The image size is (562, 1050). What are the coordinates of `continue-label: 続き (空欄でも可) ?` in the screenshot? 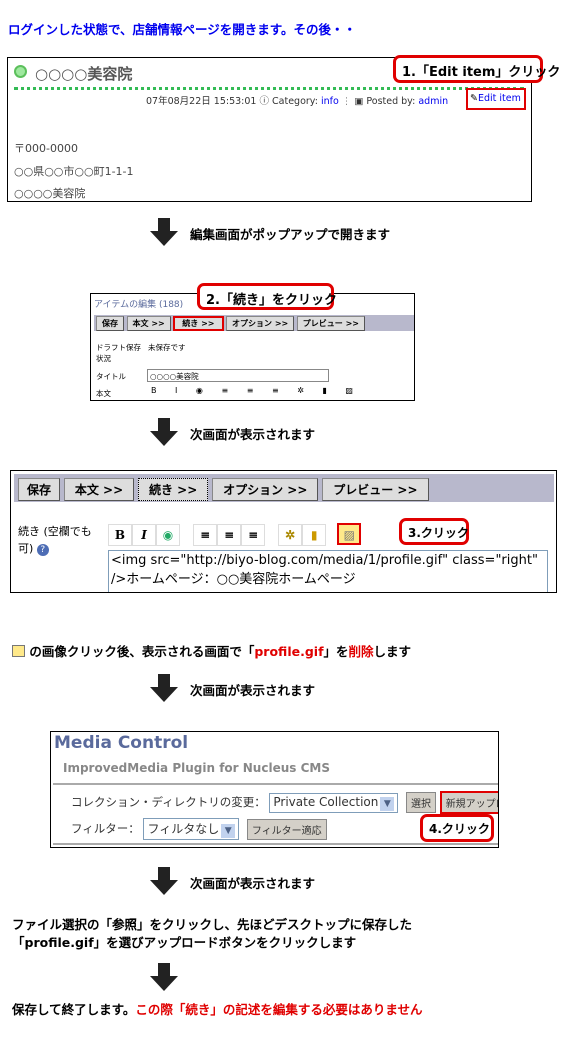 It's located at (58, 540).